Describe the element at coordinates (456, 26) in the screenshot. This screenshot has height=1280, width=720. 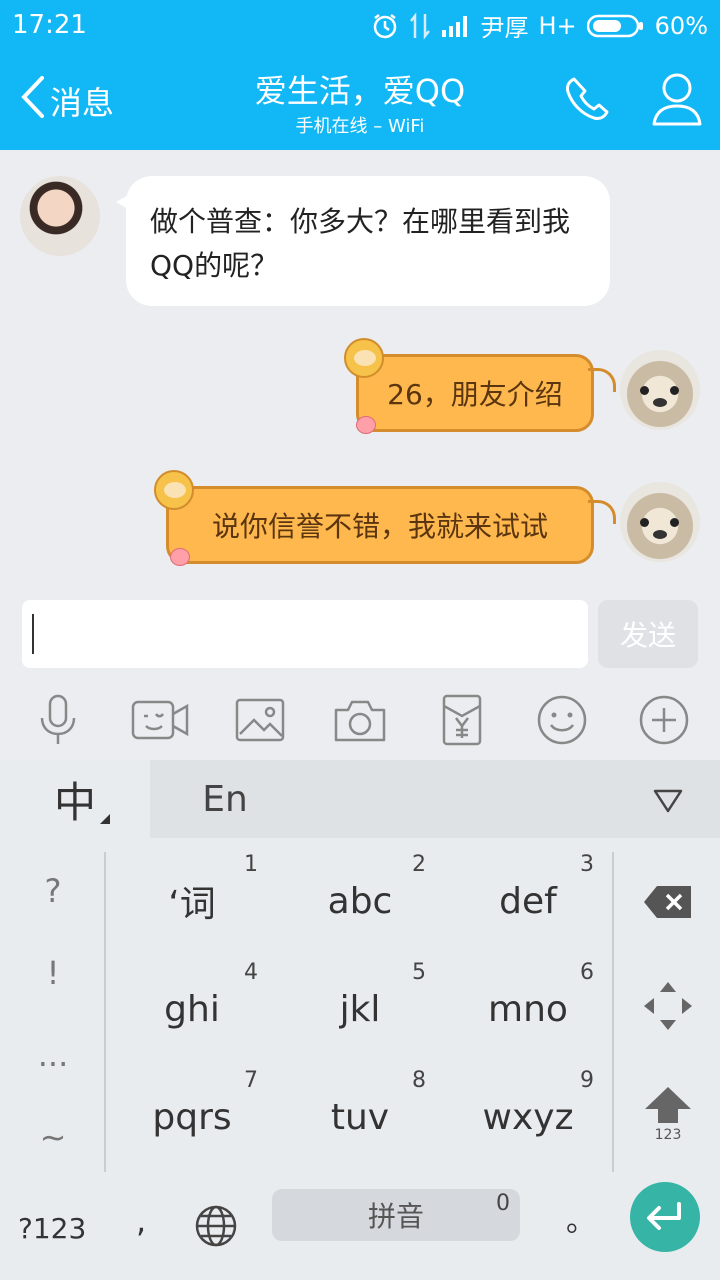
I see `signal-icon` at that location.